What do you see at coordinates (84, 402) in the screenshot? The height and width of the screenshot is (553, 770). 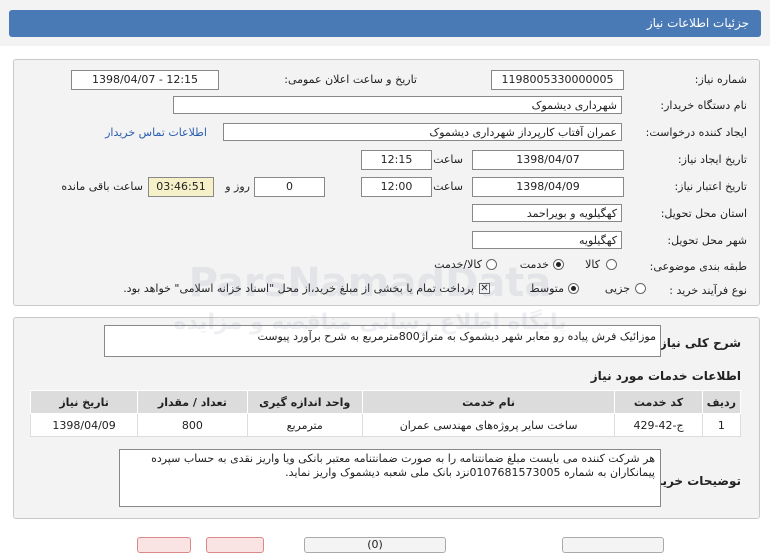 I see `col-date-header: تاریخ نیاز` at bounding box center [84, 402].